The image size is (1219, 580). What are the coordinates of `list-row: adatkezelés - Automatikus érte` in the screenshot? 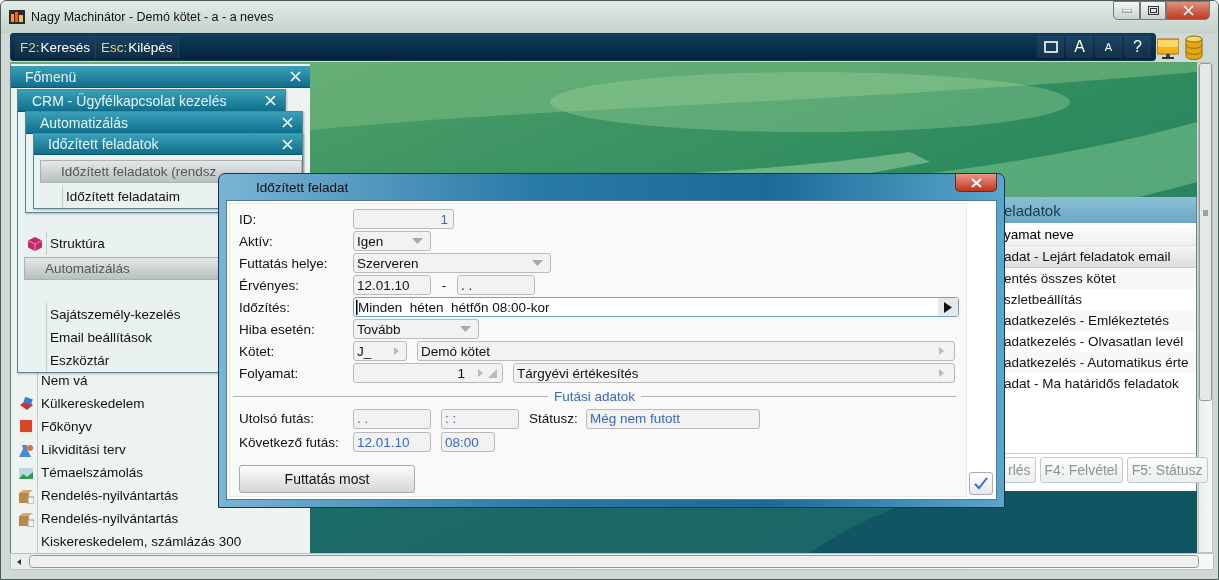 It's located at (1100, 362).